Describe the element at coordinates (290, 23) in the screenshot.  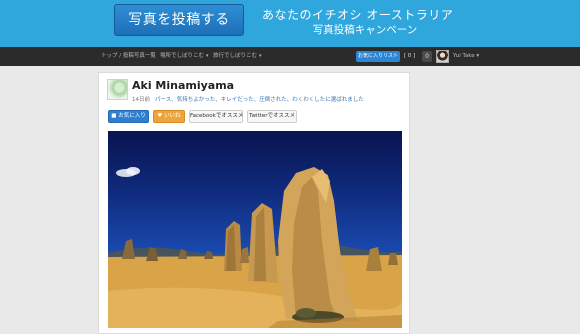
I see `campaign-banner: 写真を投稿する あなたのイチオシ オーストラリア 写真投稿キャンペーン` at that location.